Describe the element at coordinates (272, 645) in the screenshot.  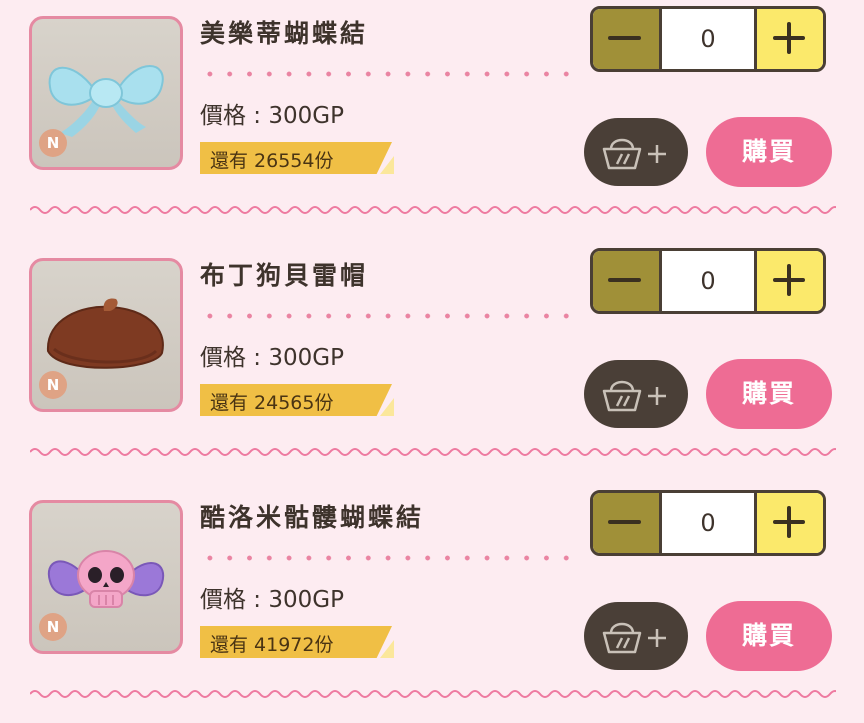
I see `stock-remaining: 還有 41972份` at that location.